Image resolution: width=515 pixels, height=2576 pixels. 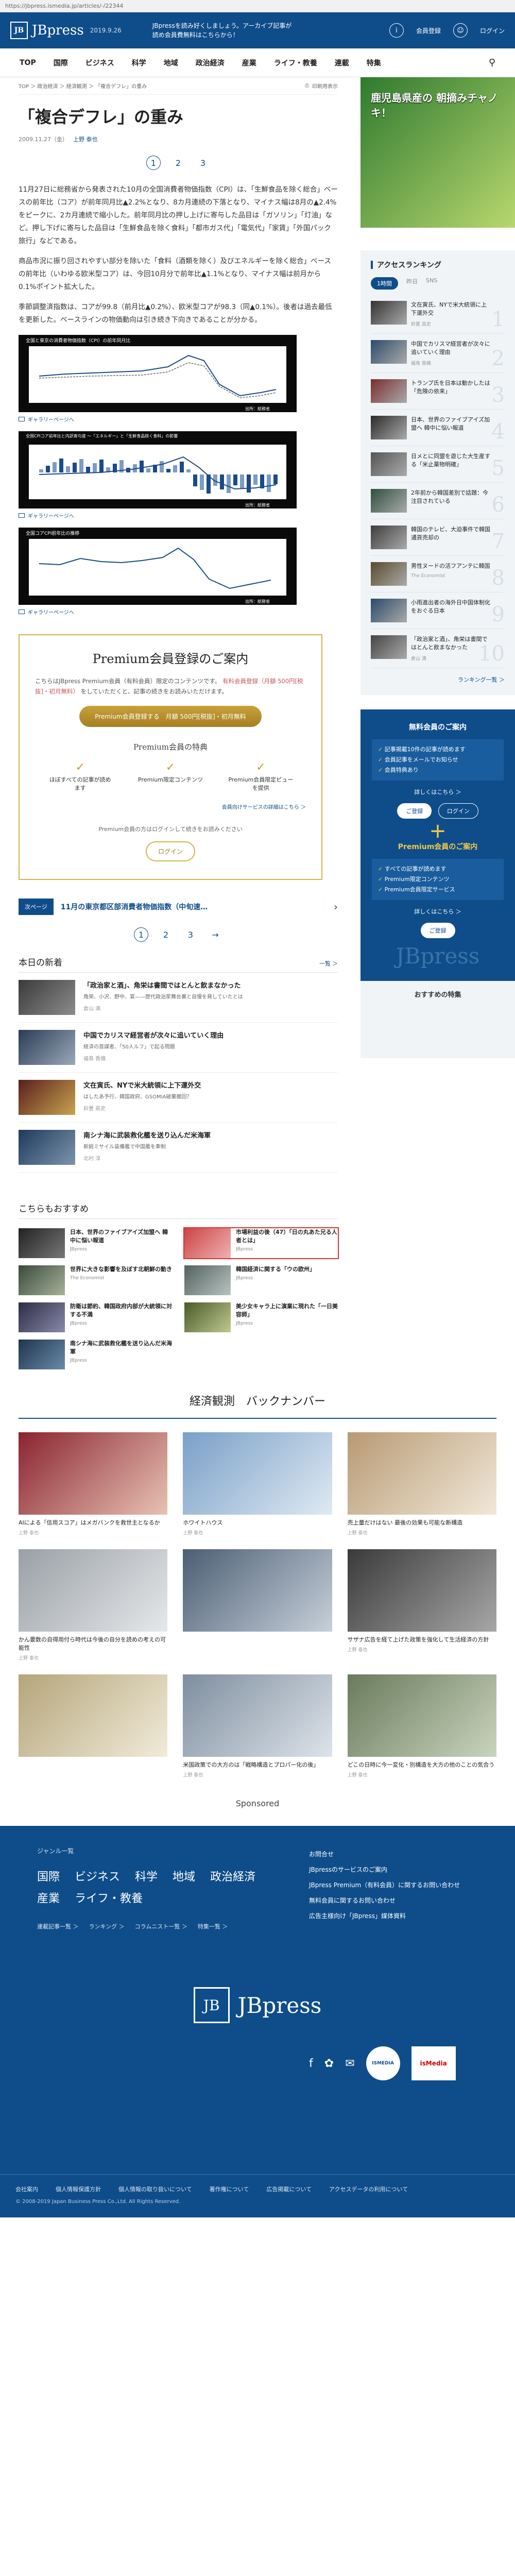 I want to click on footer-cat: 科学, so click(x=146, y=1877).